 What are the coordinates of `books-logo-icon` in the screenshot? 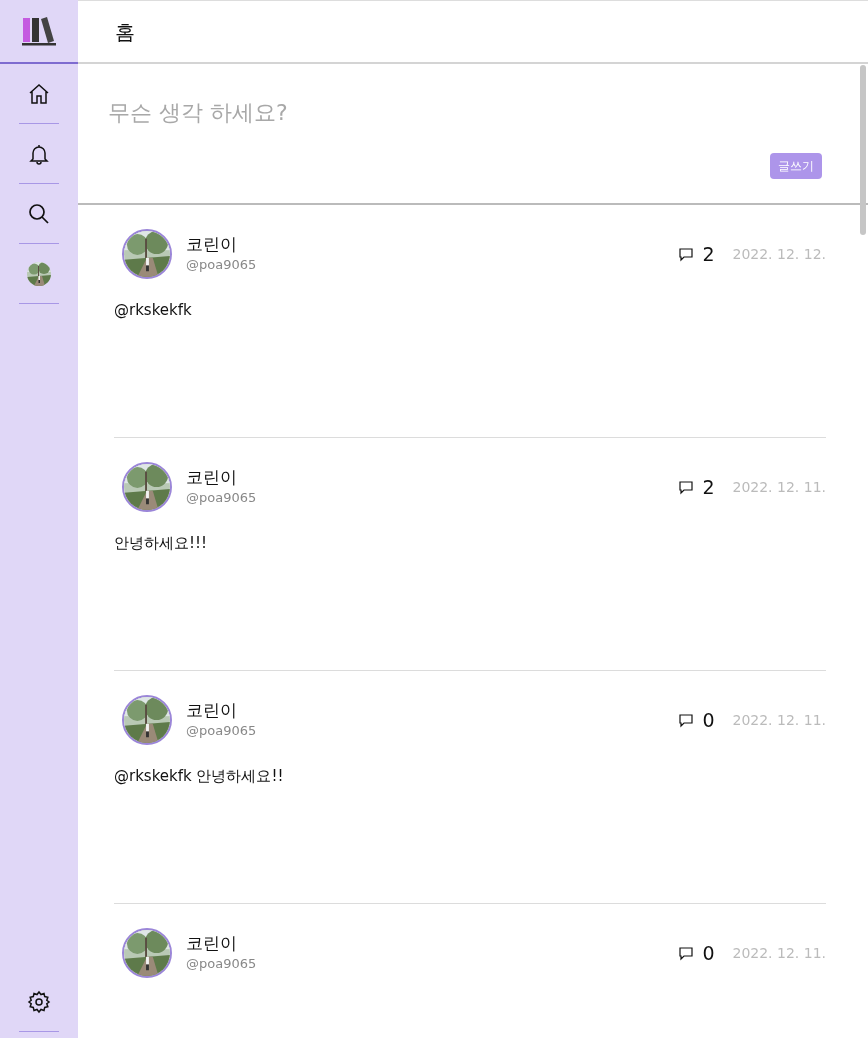 It's located at (39, 31).